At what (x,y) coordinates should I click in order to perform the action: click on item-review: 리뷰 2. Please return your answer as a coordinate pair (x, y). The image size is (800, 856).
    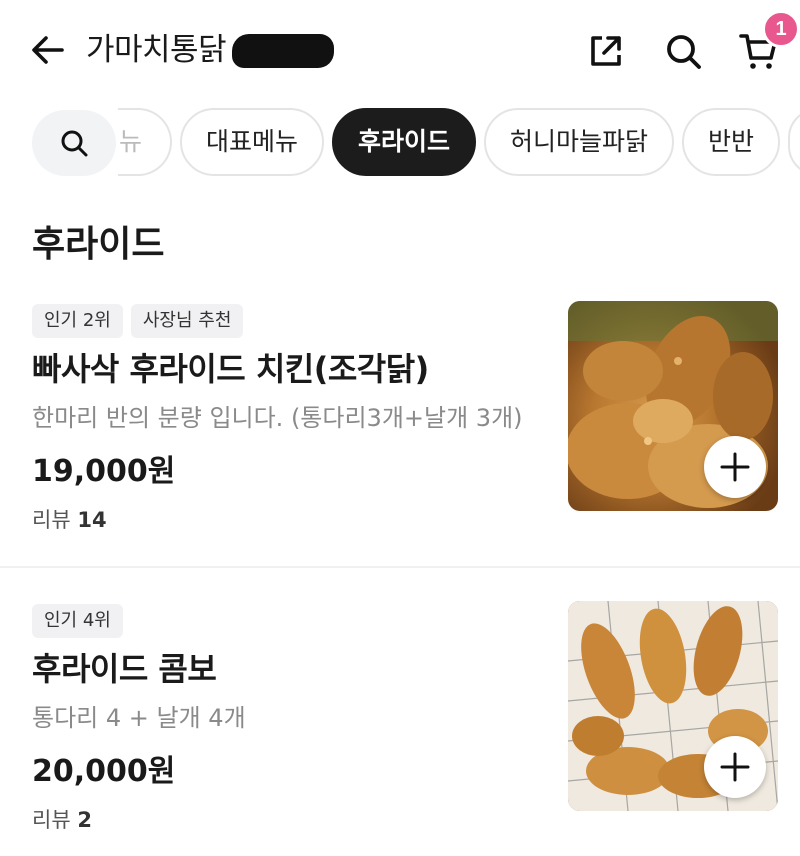
    Looking at the image, I should click on (62, 820).